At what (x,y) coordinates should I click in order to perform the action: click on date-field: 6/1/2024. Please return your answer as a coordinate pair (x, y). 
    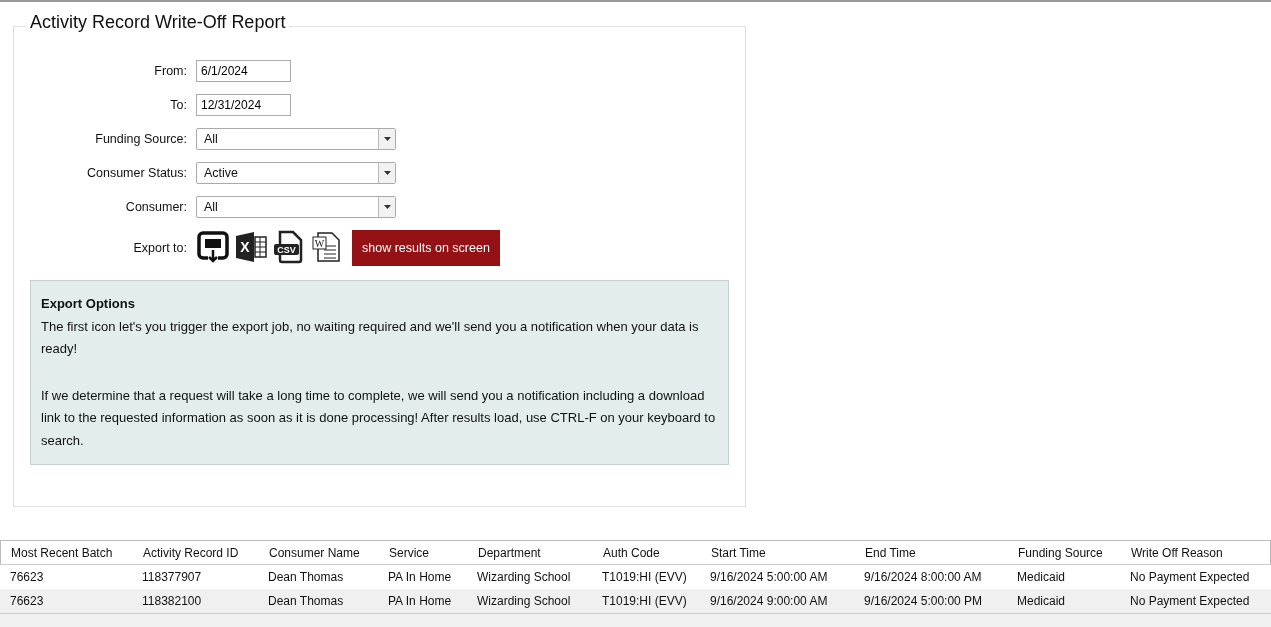
    Looking at the image, I should click on (243, 71).